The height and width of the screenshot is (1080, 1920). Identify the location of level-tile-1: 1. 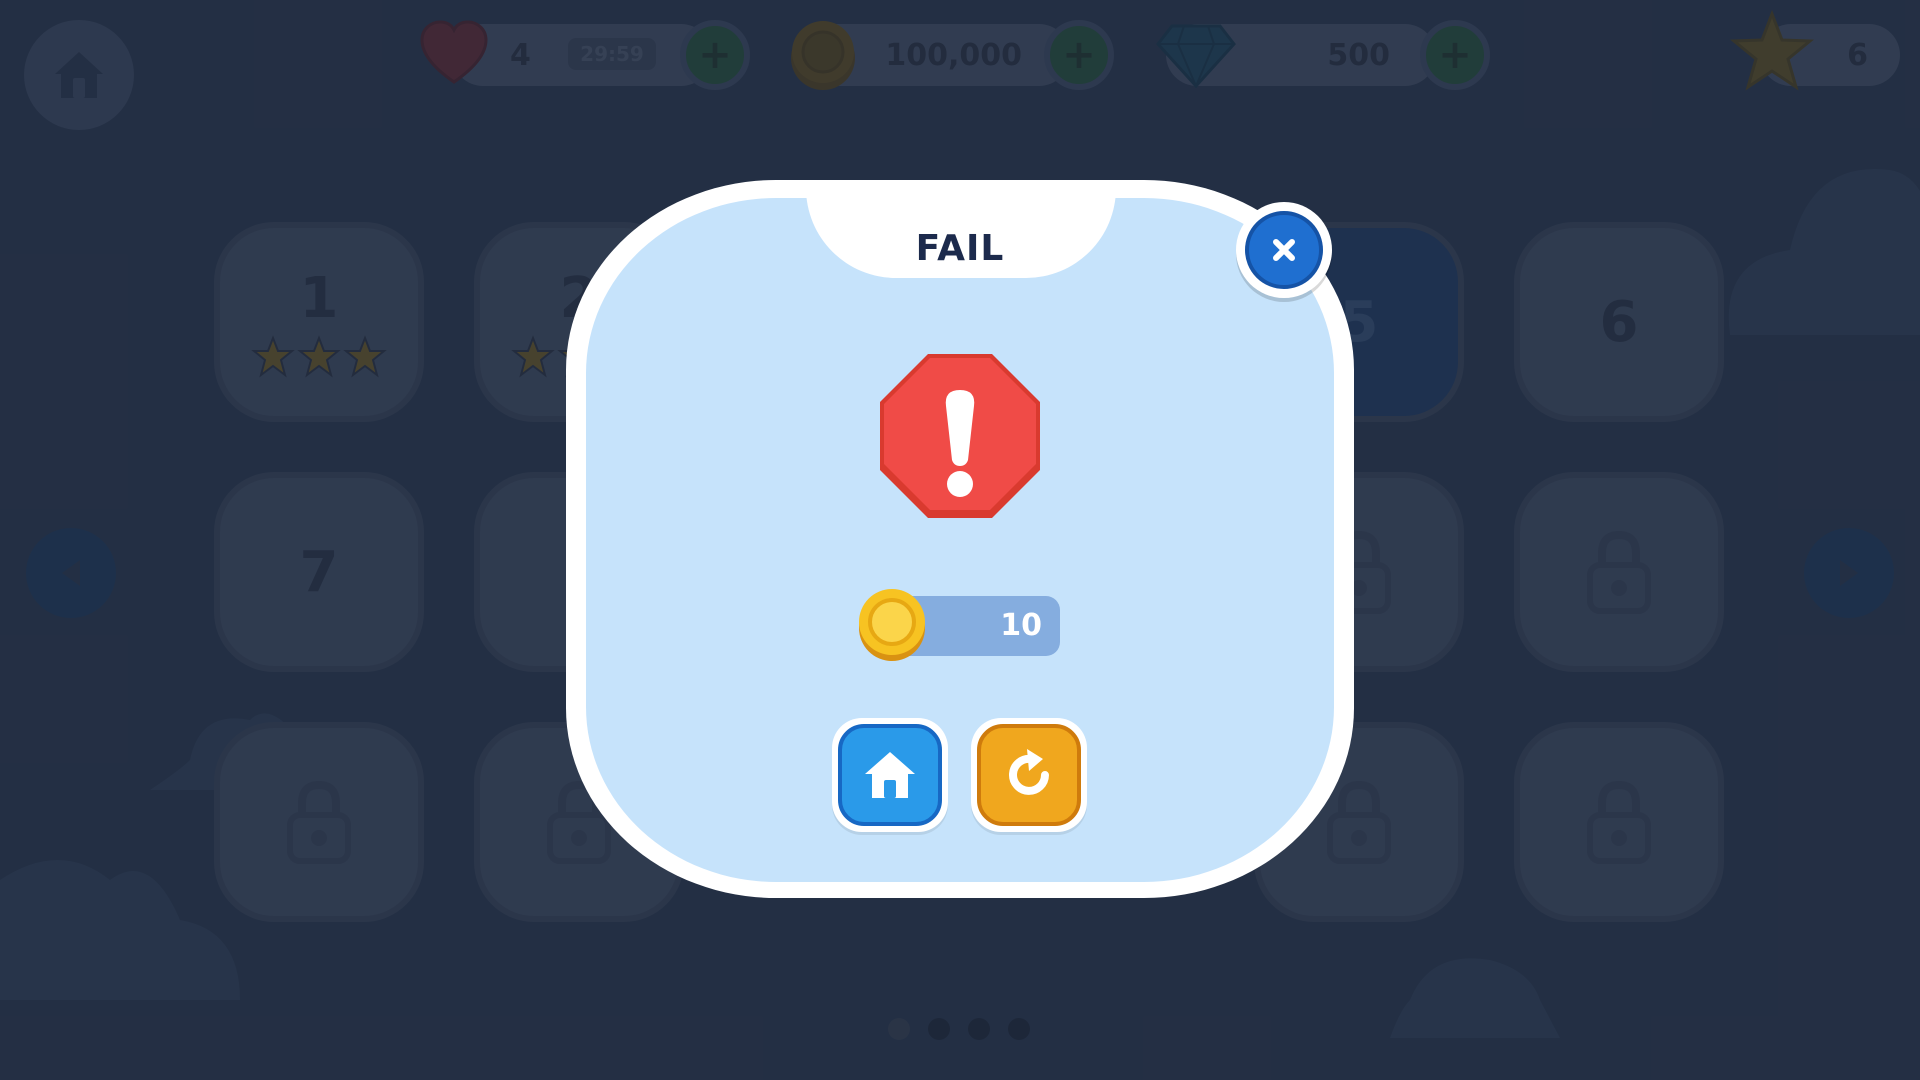
(319, 322).